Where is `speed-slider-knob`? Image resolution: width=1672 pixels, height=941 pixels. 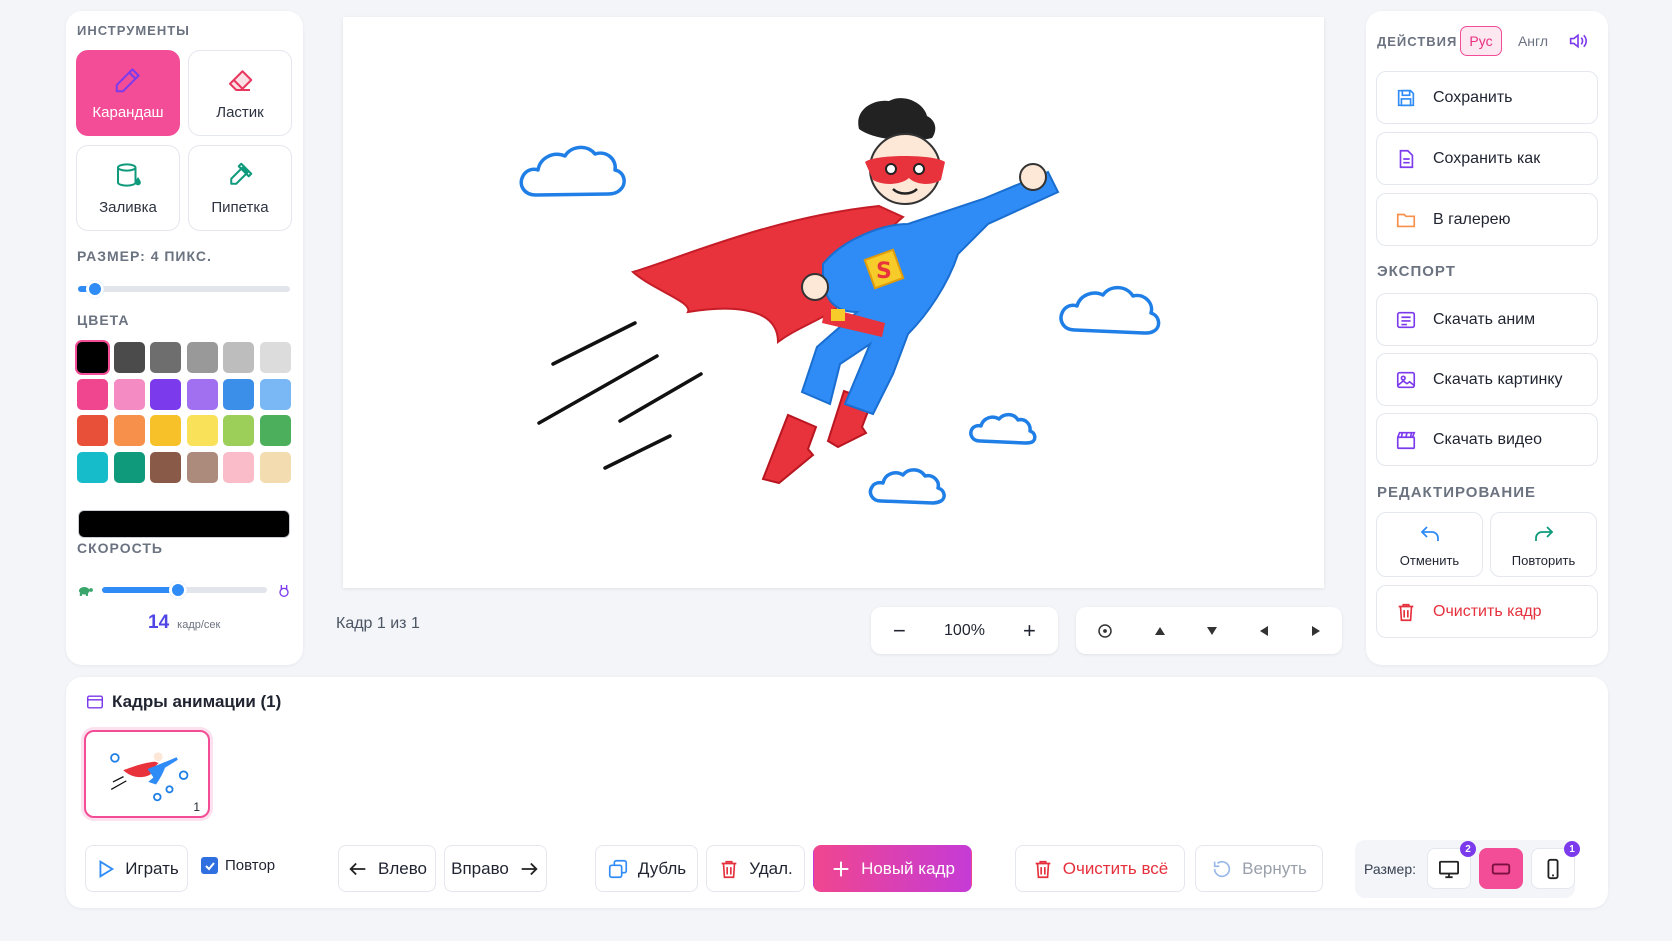 speed-slider-knob is located at coordinates (177, 590).